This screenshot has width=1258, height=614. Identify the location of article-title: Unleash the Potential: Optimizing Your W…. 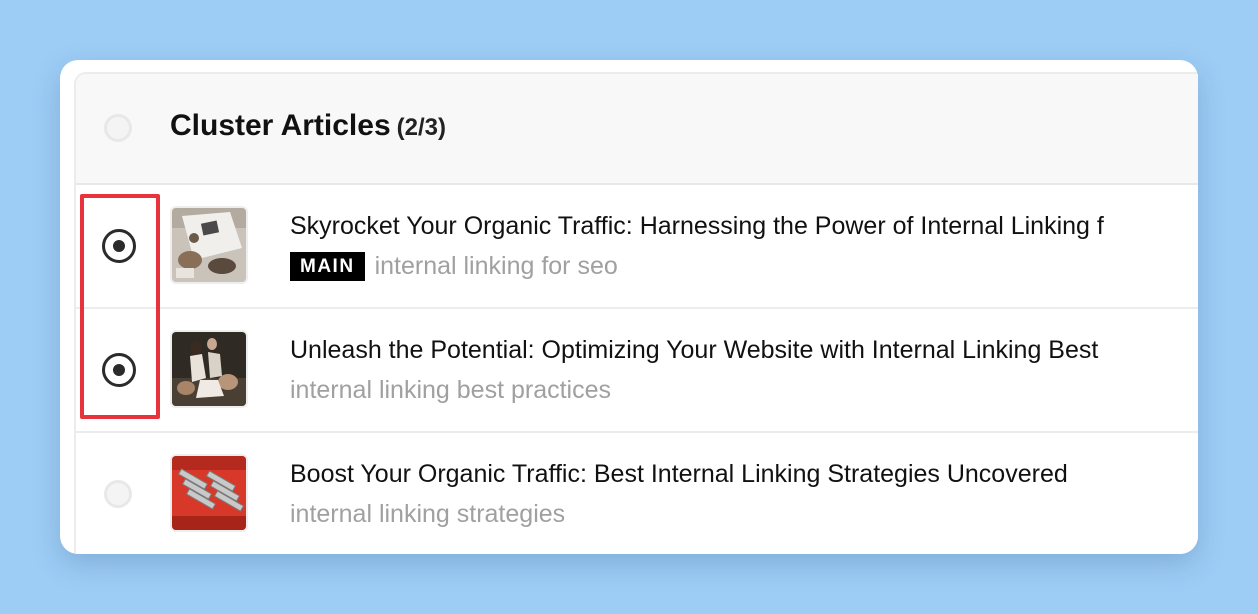
(694, 350).